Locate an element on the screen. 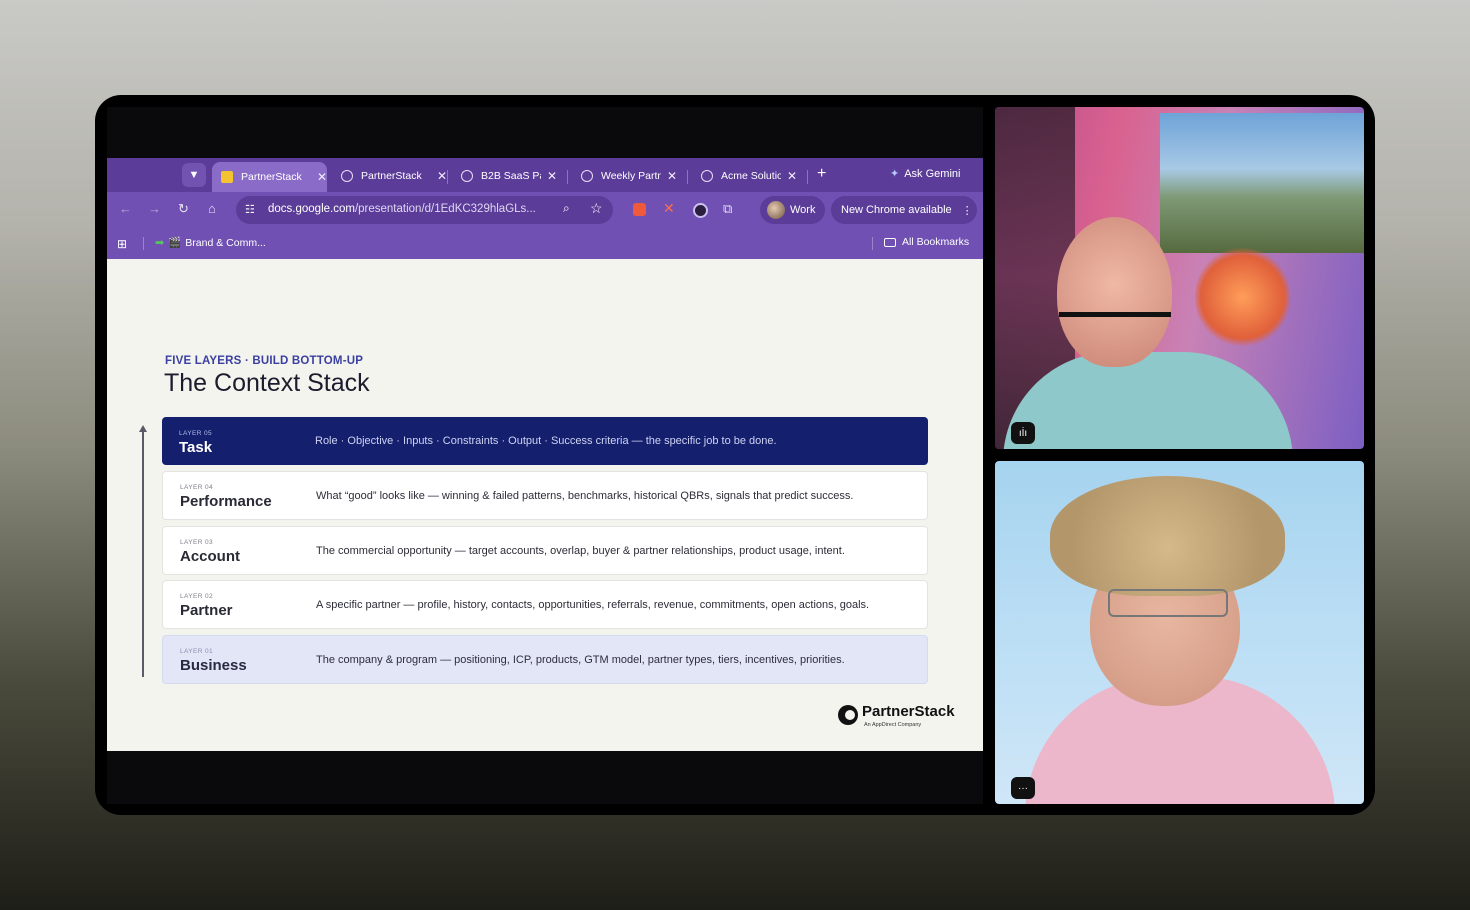 The image size is (1470, 910). participant-video-2: ··· is located at coordinates (1179, 632).